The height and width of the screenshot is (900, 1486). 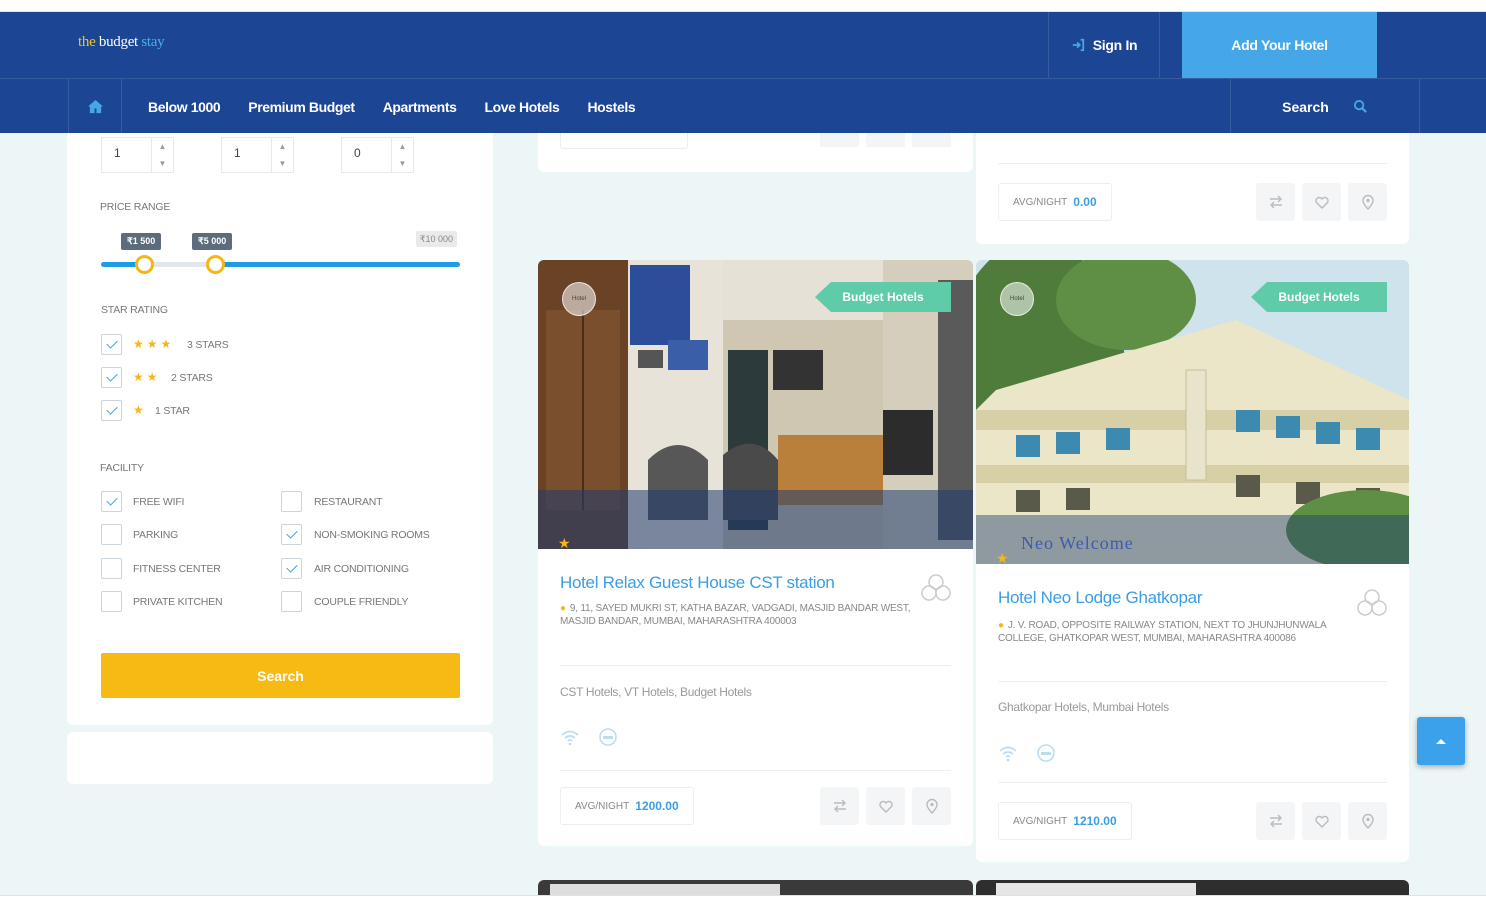 What do you see at coordinates (755, 152) in the screenshot?
I see `hotel-card-partial-top-left` at bounding box center [755, 152].